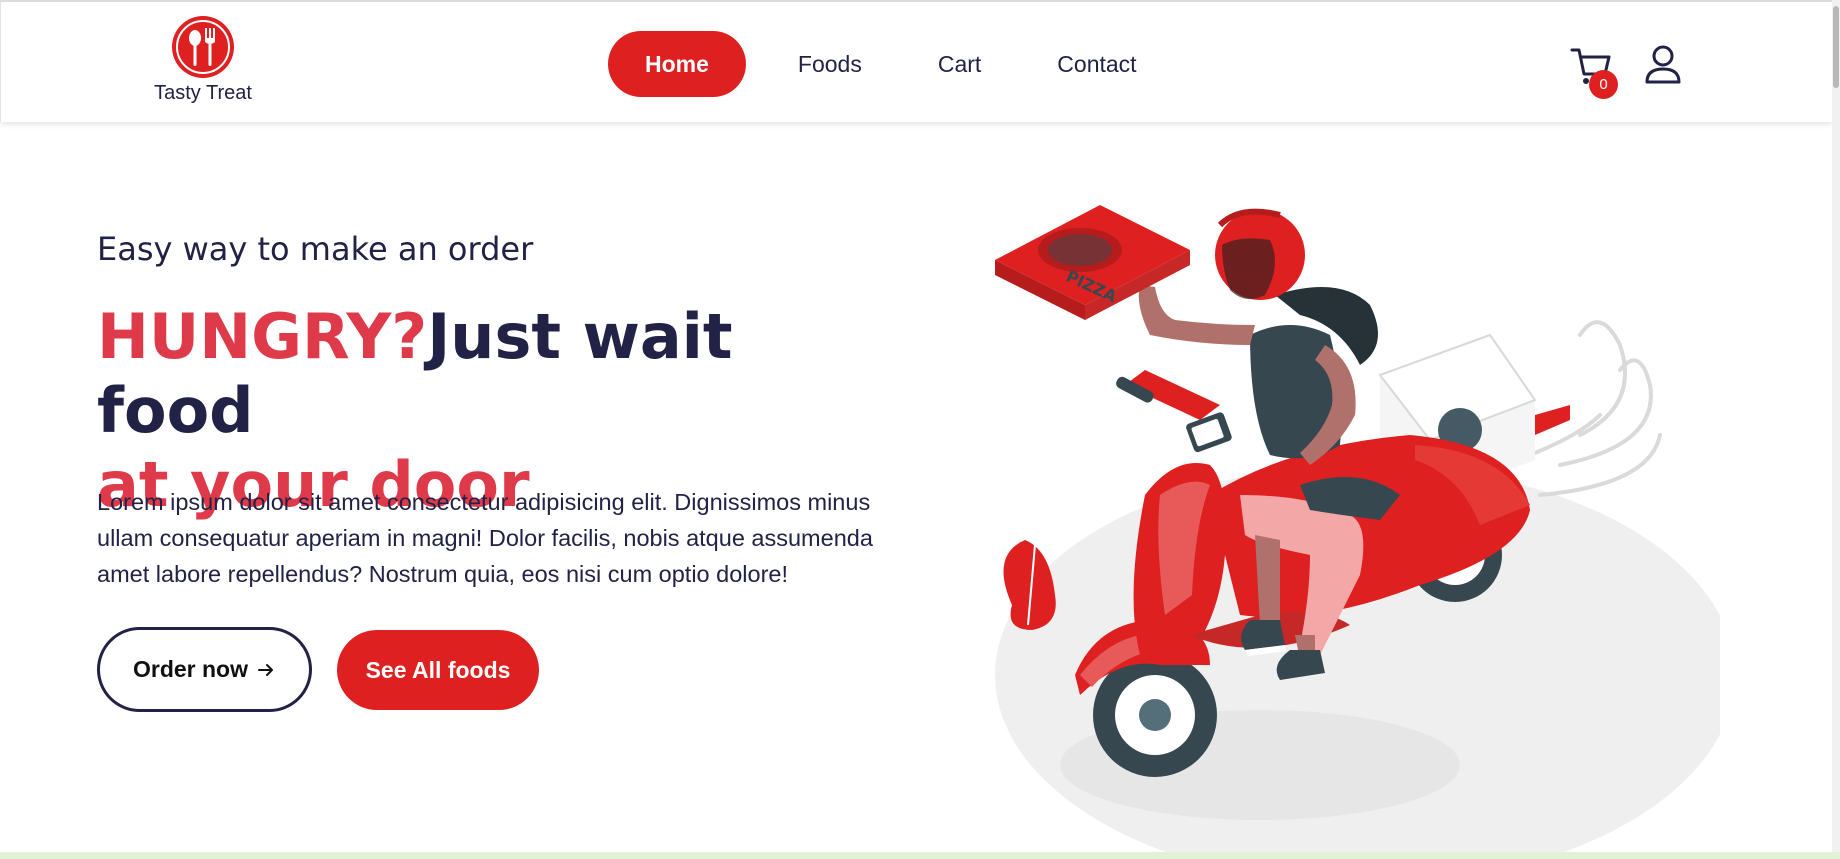  I want to click on main-nav: Home Foods Cart Contact, so click(891, 64).